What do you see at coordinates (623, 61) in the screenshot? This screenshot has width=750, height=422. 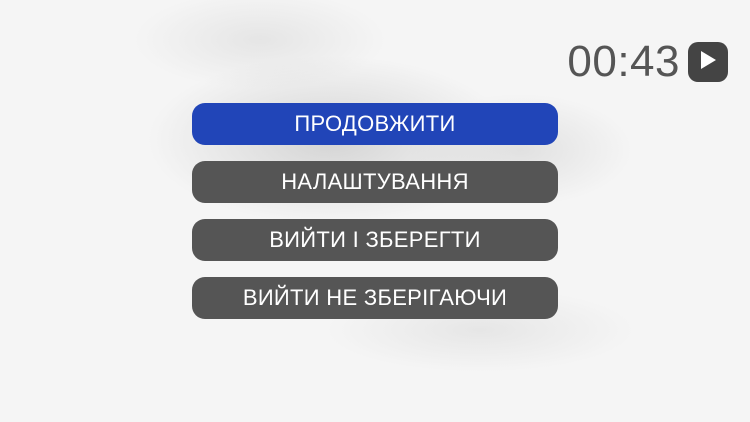 I see `timer-display: 00:43` at bounding box center [623, 61].